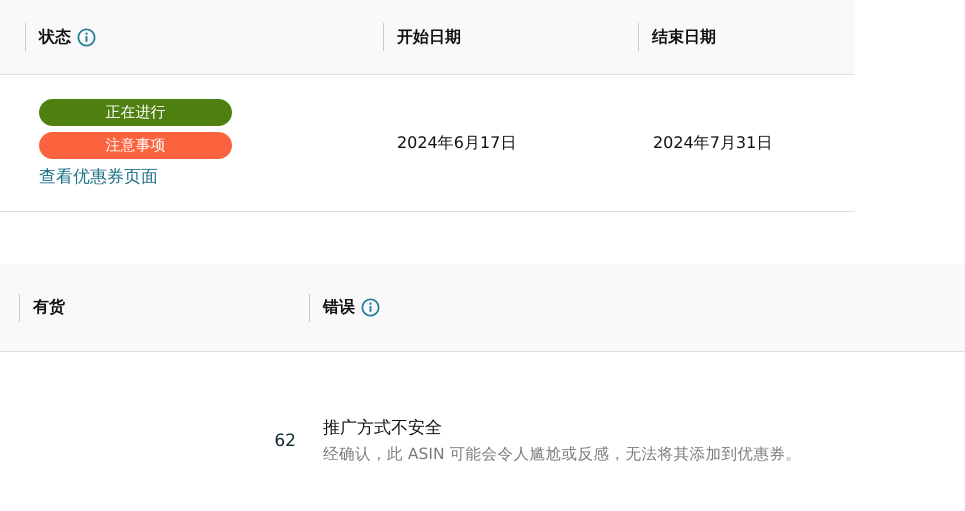  Describe the element at coordinates (284, 440) in the screenshot. I see `stock-count: 62` at that location.